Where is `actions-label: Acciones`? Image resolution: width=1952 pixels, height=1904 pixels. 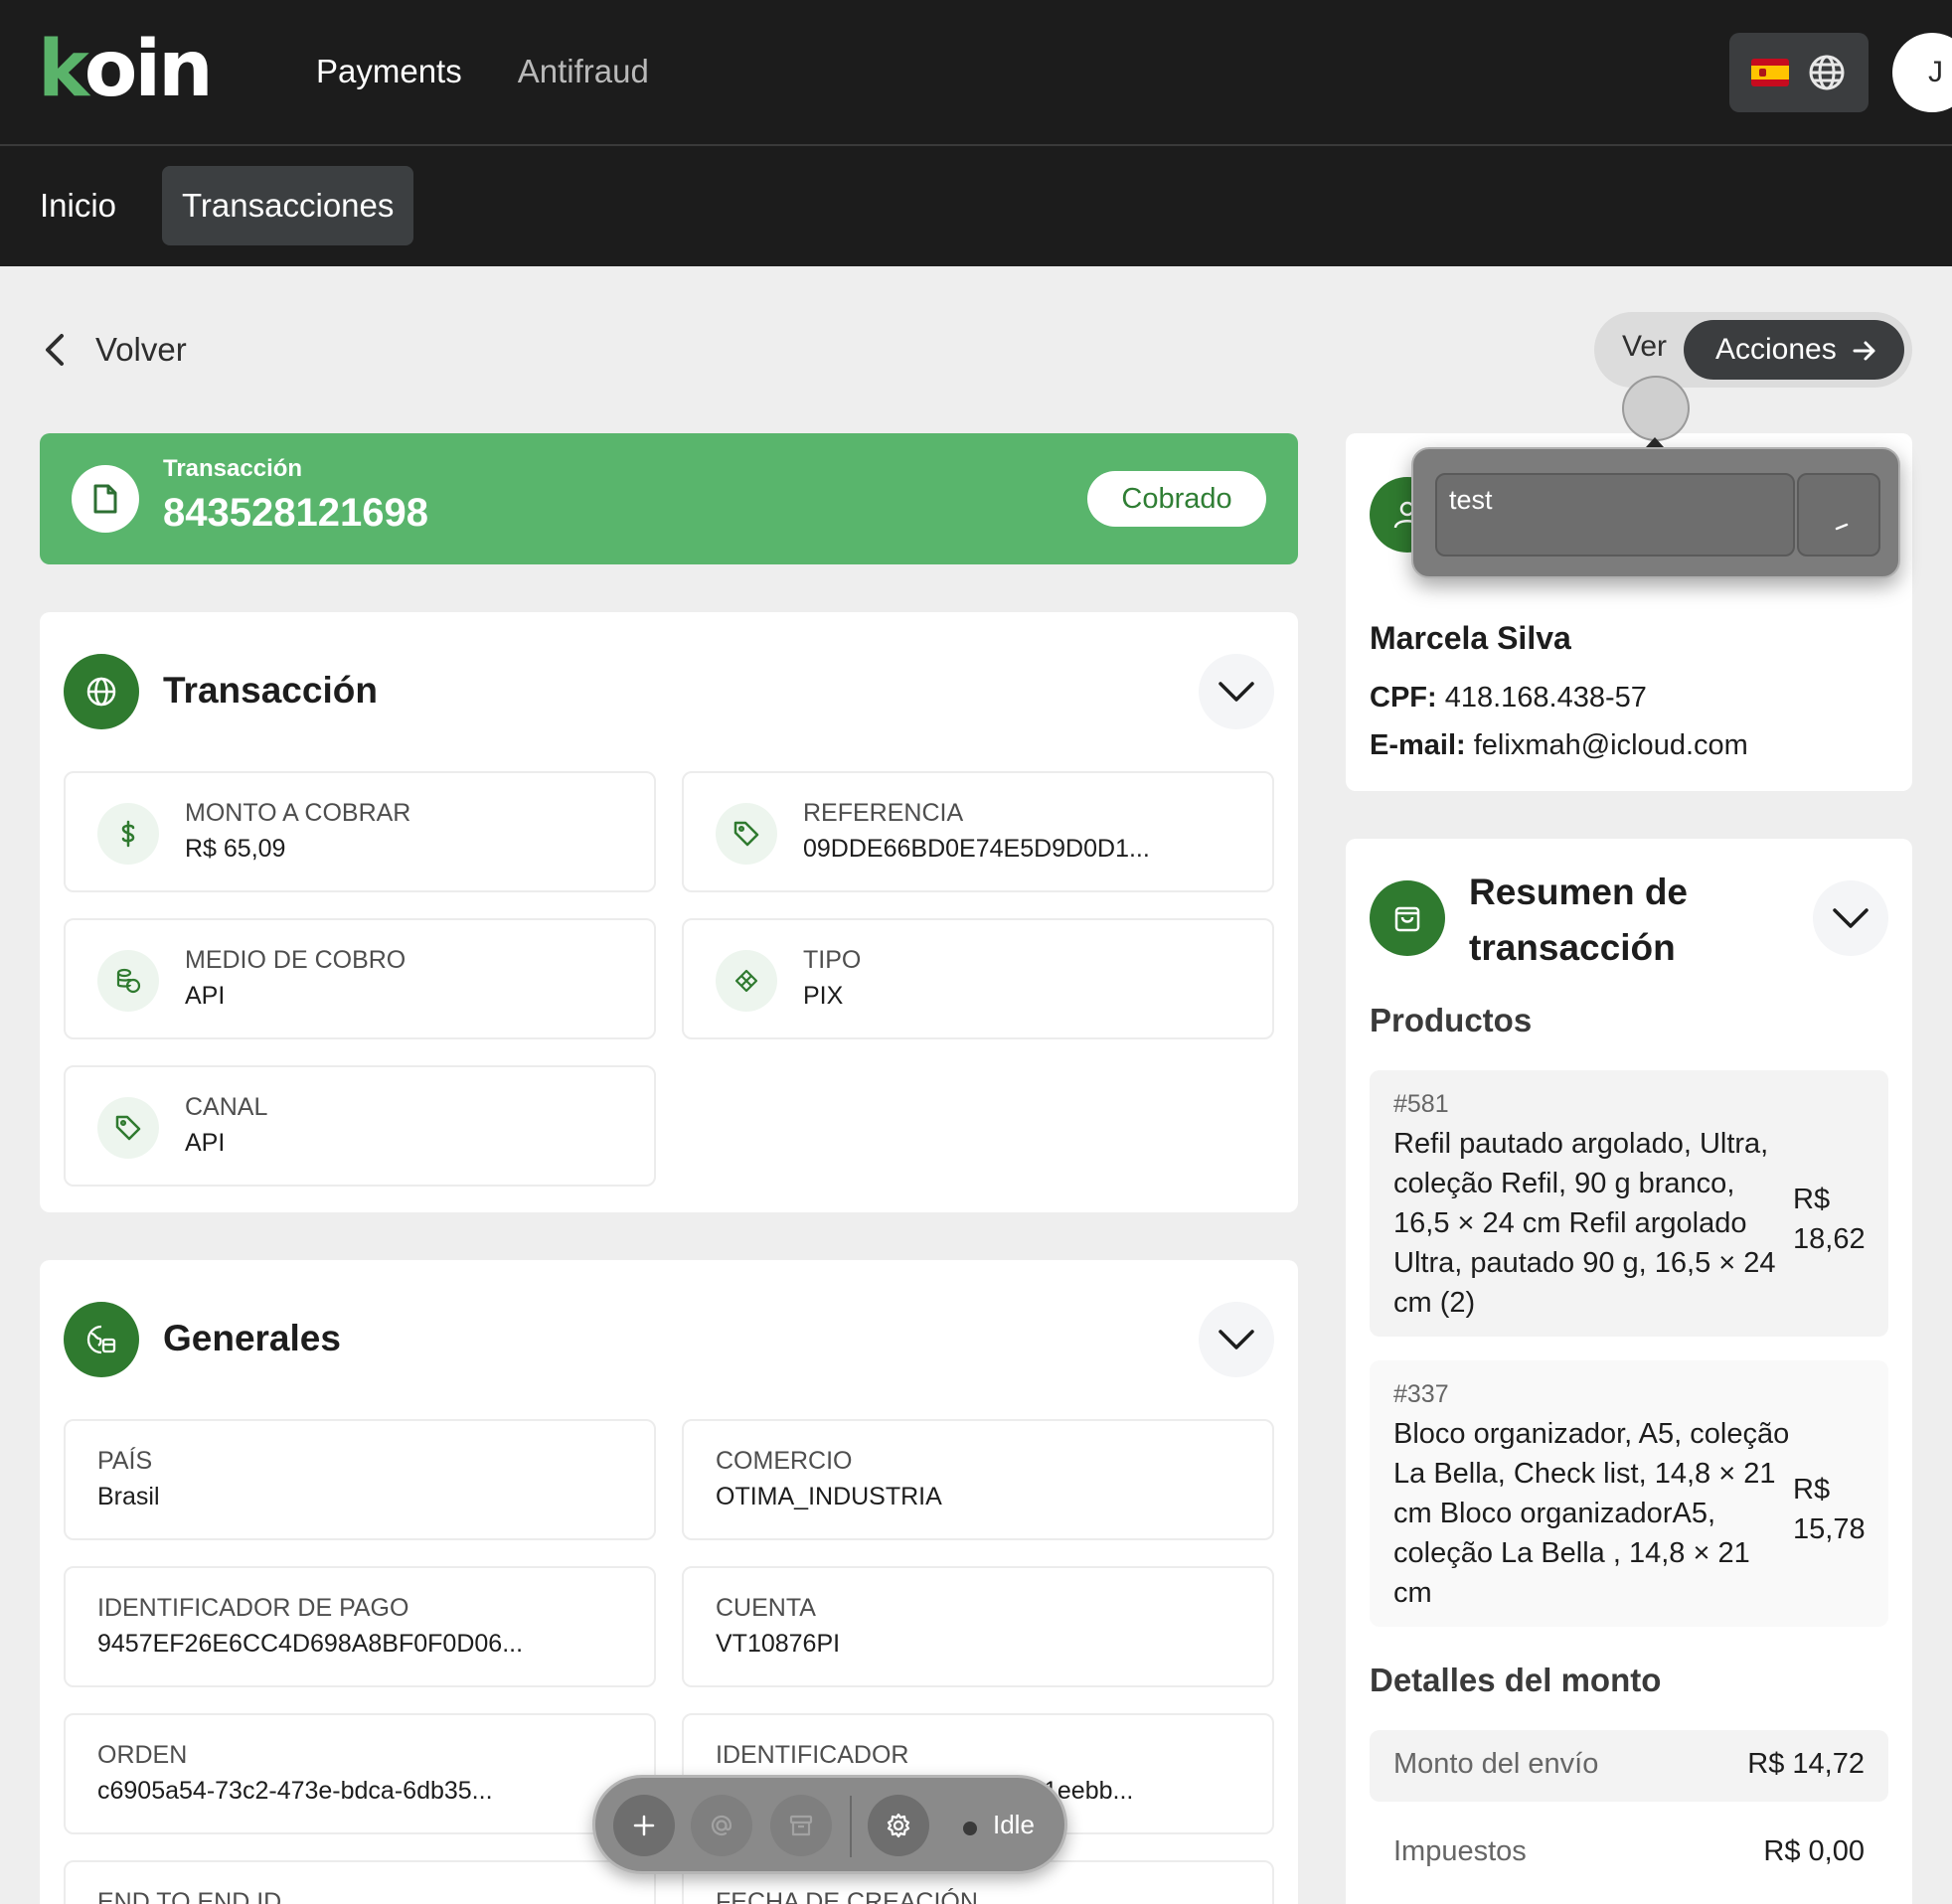 actions-label: Acciones is located at coordinates (1776, 349).